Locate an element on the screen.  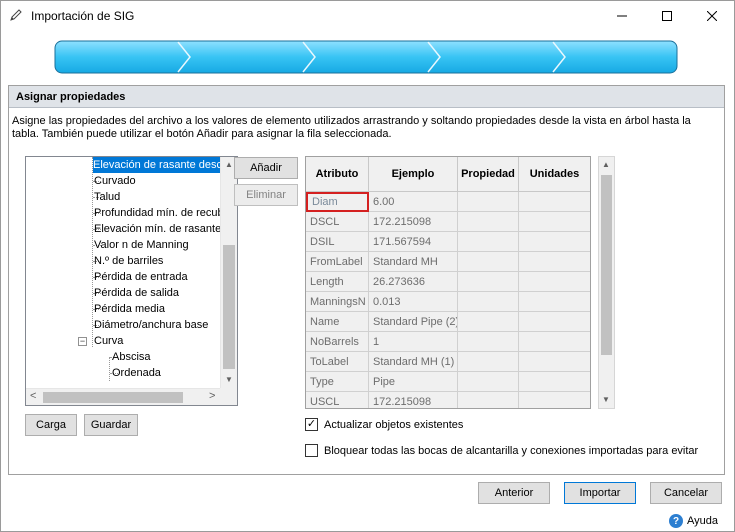
tree-item: Abscisa is located at coordinates (131, 357).